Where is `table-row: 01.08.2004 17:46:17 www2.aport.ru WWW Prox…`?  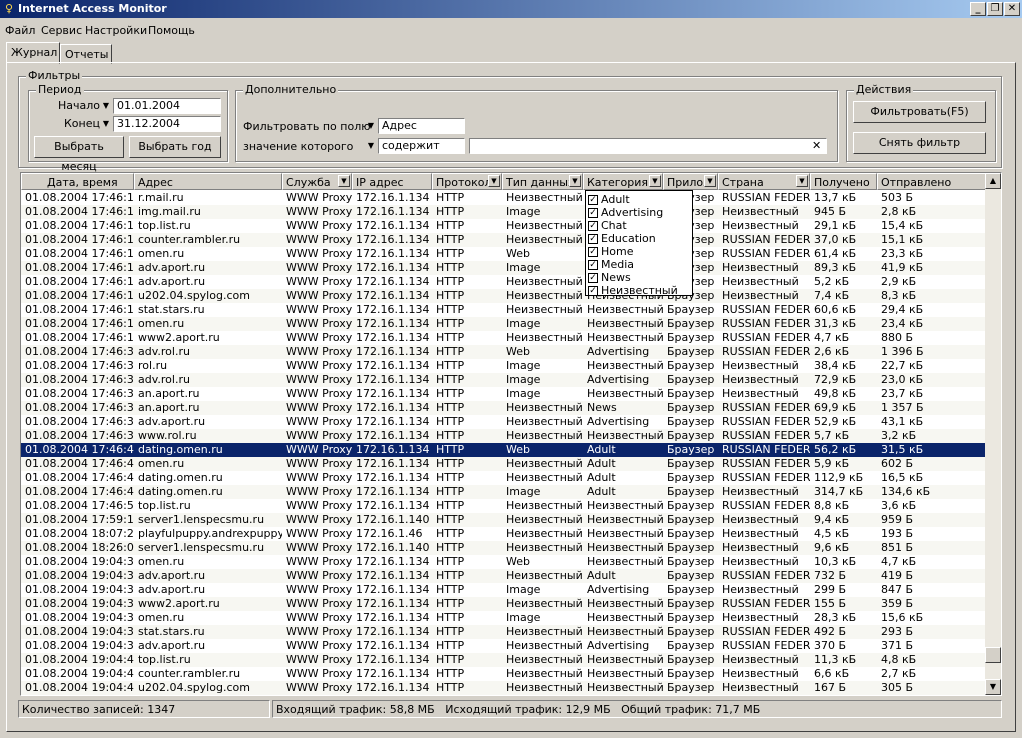
table-row: 01.08.2004 17:46:17 www2.aport.ru WWW Prox… is located at coordinates (503, 338).